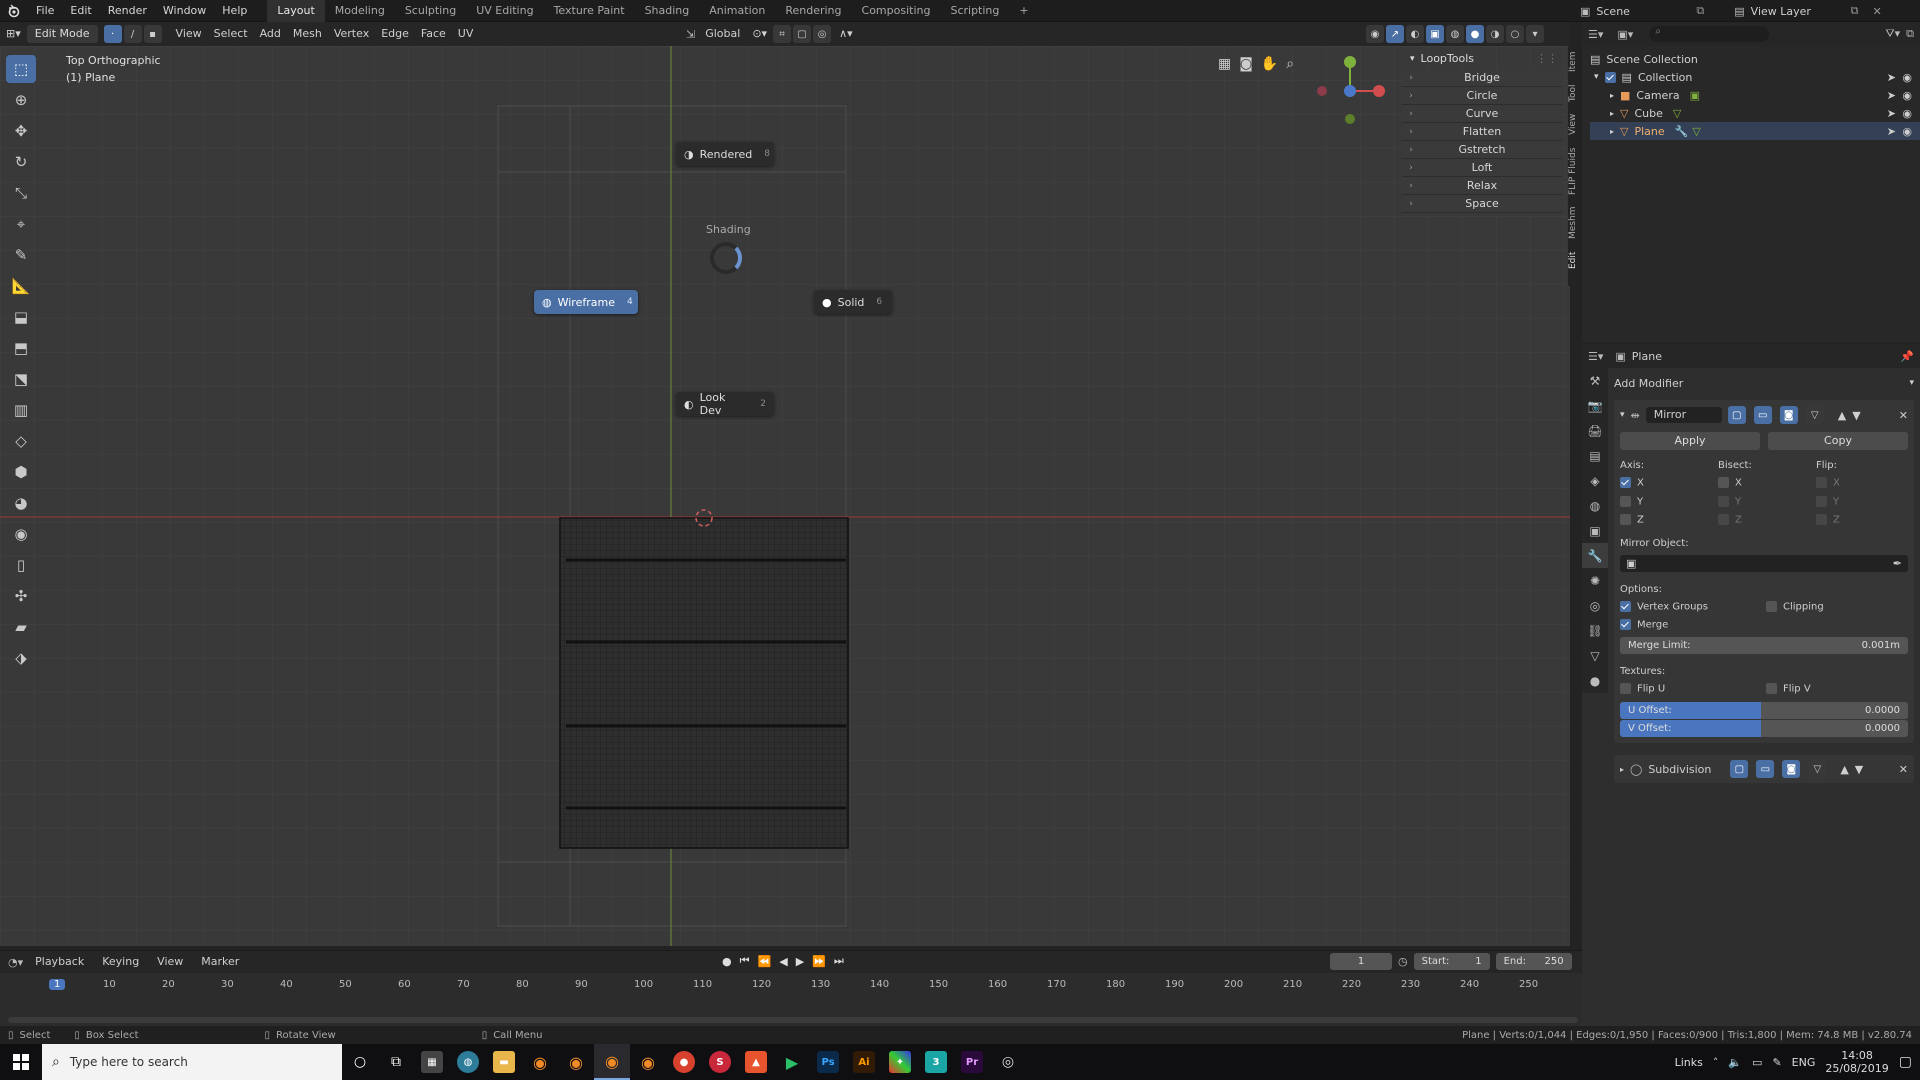 This screenshot has width=1920, height=1080. What do you see at coordinates (1897, 563) in the screenshot?
I see `eyedropper-icon: ✒` at bounding box center [1897, 563].